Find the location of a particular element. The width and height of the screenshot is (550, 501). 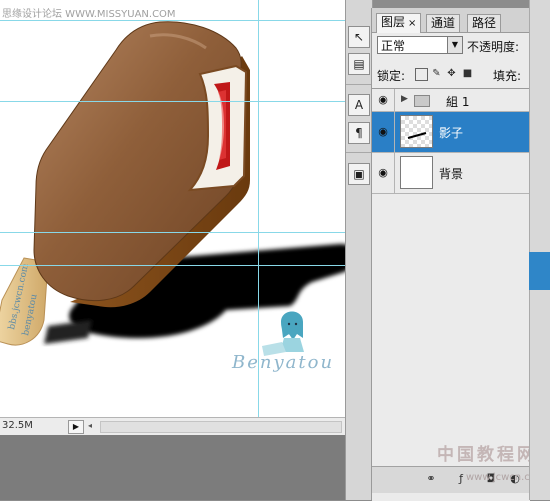

paragraph-panel-button: ¶ is located at coordinates (359, 133).